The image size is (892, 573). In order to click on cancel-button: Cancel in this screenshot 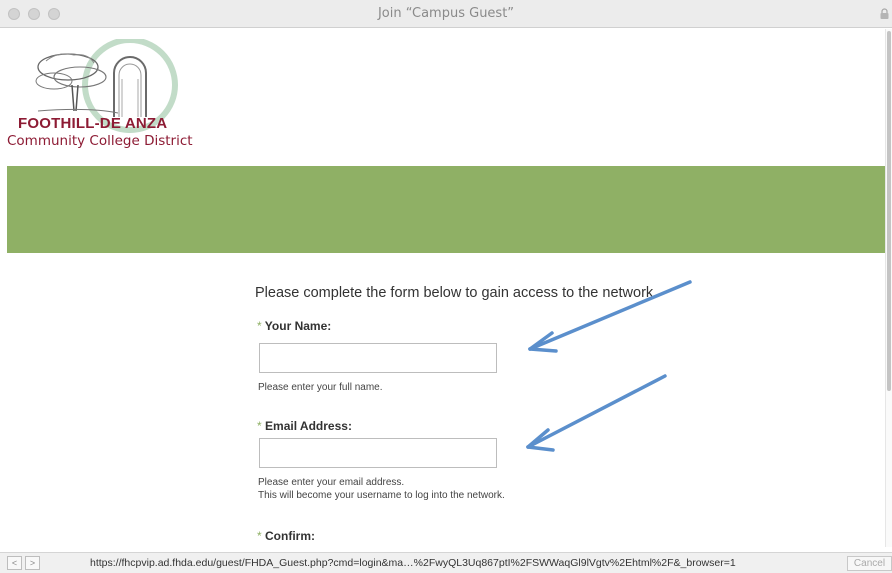, I will do `click(869, 563)`.